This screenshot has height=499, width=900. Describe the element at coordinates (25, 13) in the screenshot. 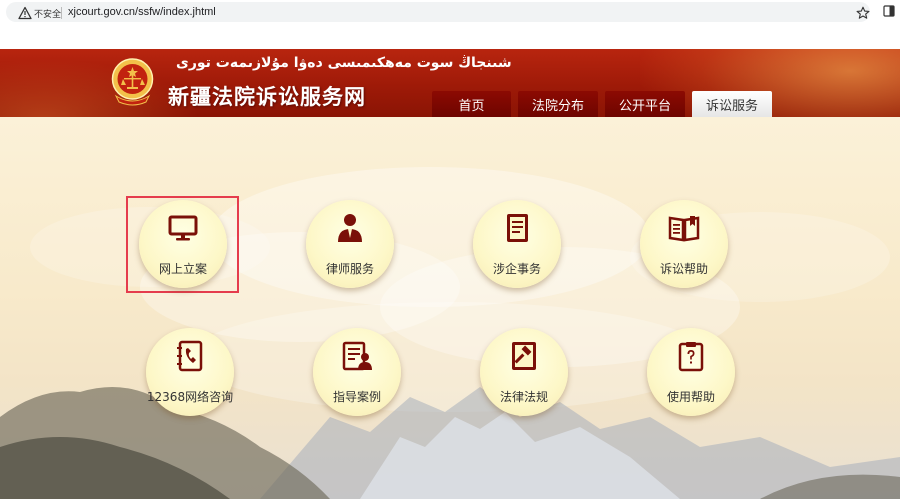

I see `warning-icon` at that location.